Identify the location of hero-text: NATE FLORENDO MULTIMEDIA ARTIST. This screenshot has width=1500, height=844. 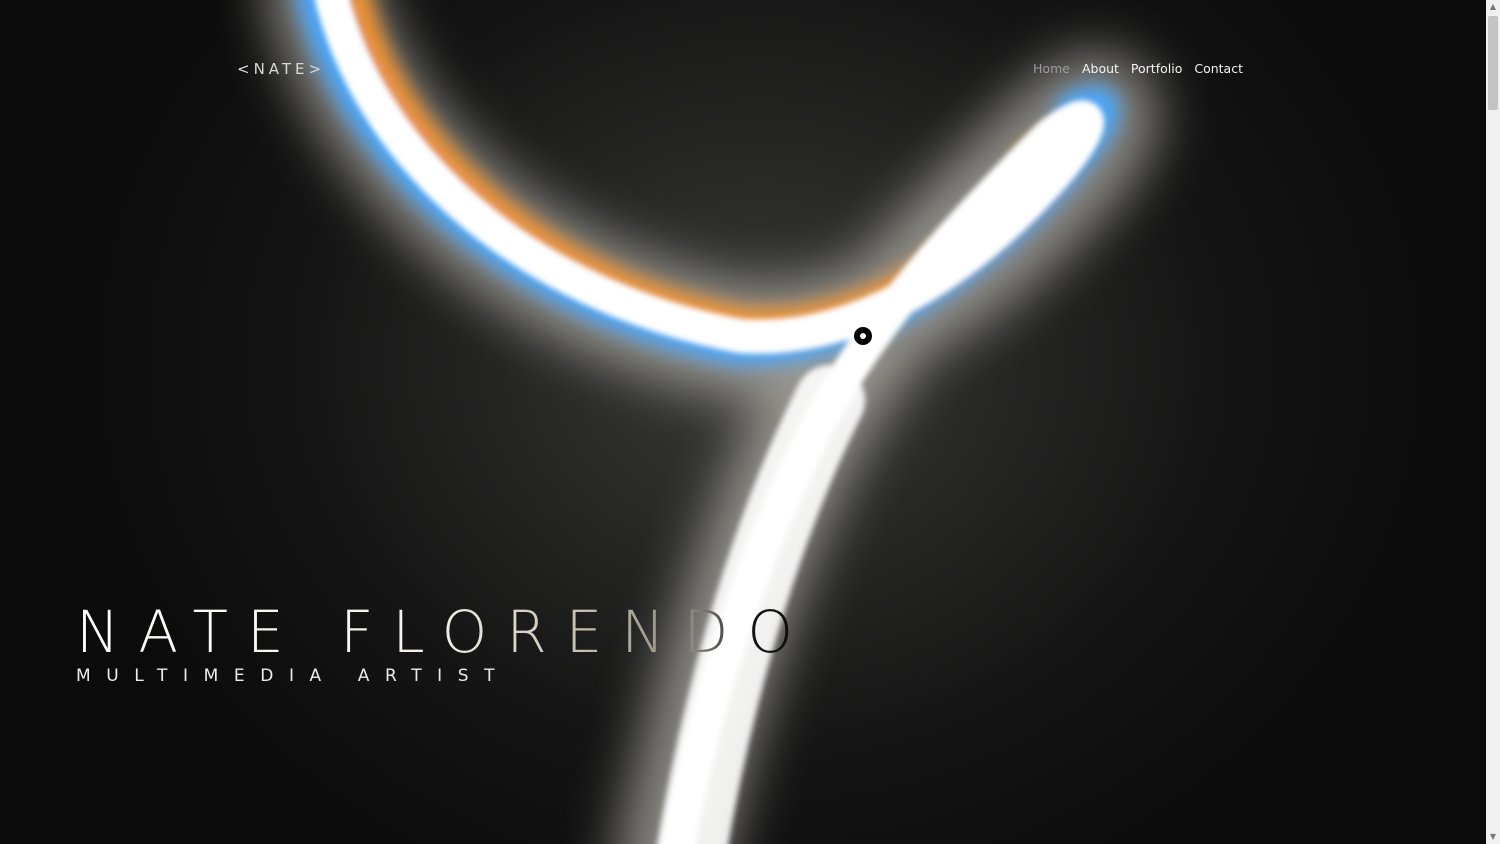
(444, 643).